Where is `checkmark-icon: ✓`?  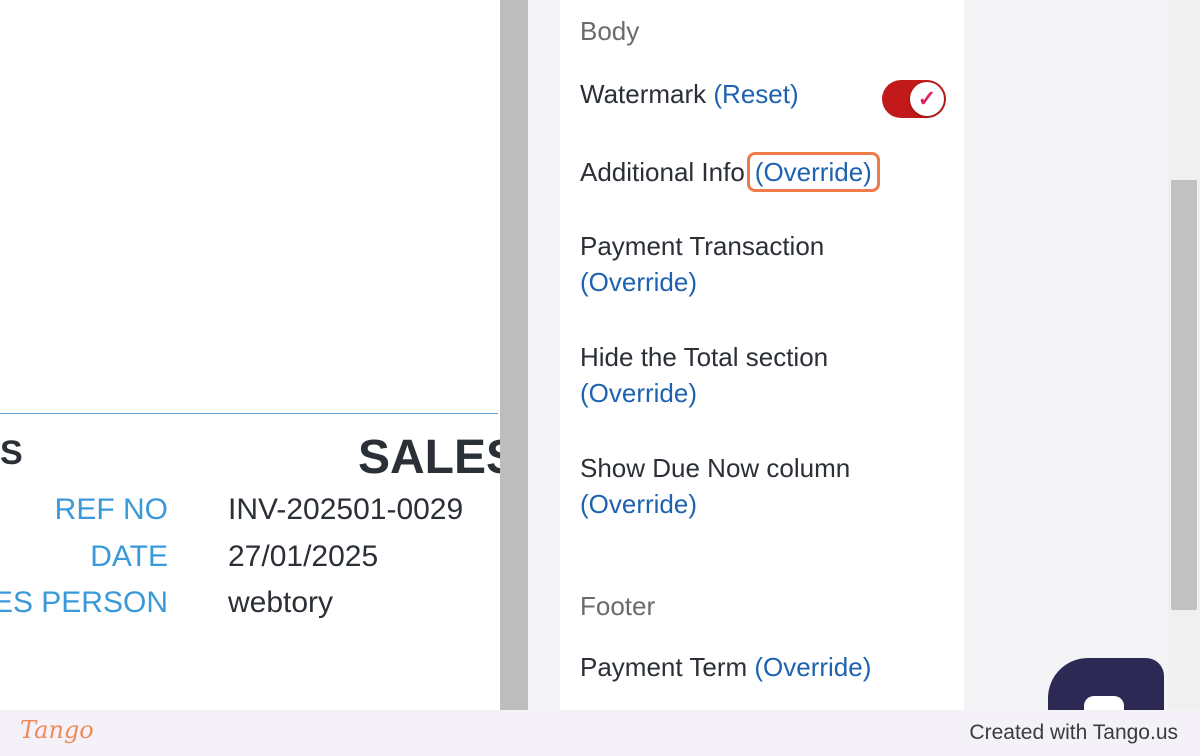
checkmark-icon: ✓ is located at coordinates (927, 99).